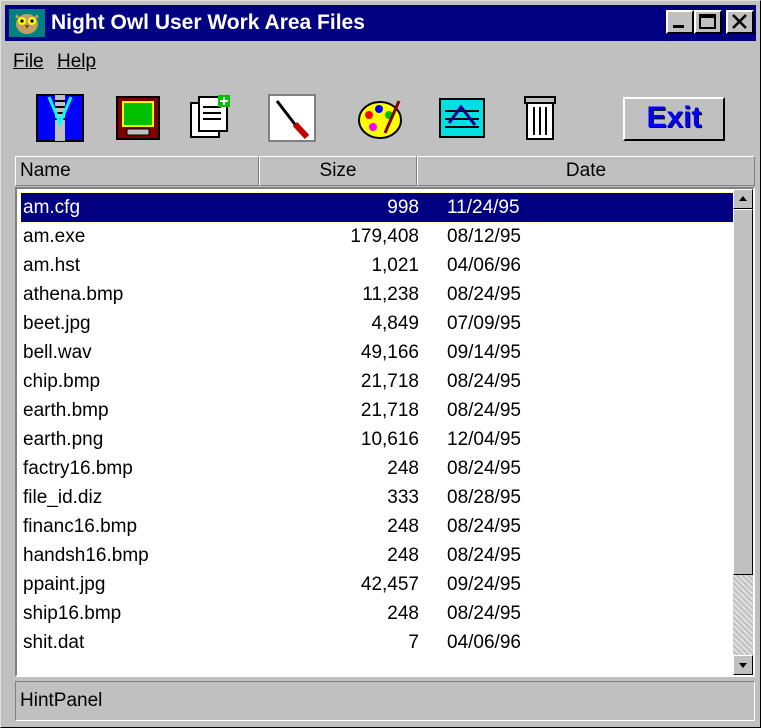 This screenshot has height=728, width=761. I want to click on file-date: 12/04/95, so click(484, 439).